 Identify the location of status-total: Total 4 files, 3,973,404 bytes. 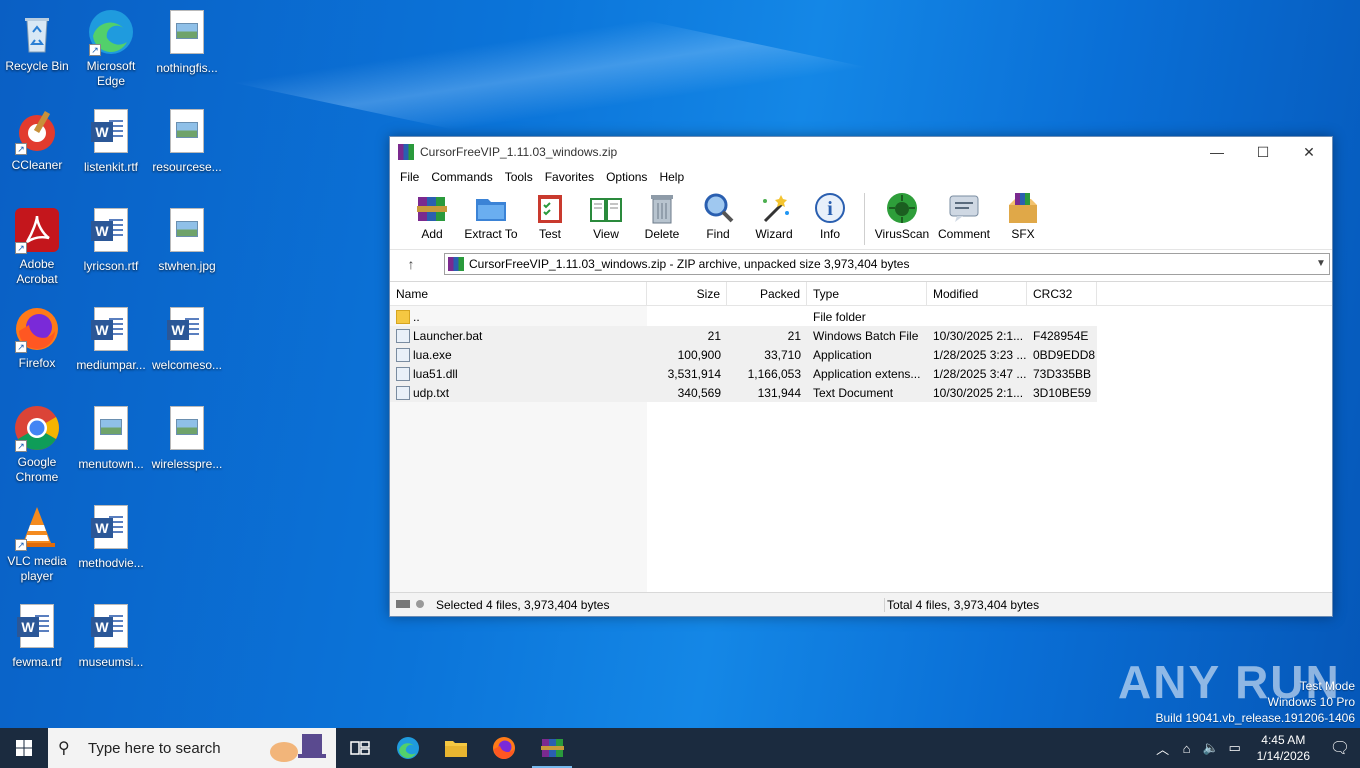
(963, 604).